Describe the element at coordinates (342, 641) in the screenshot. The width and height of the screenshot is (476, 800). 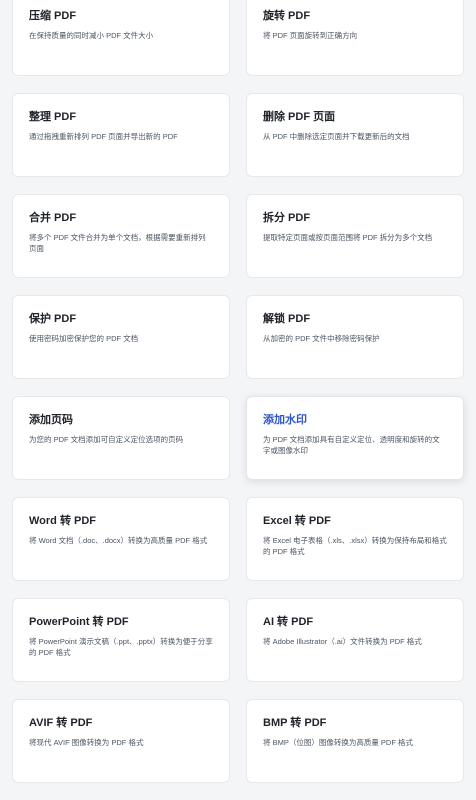
I see `tool-card-description: 将 Adobe Illustrator（.ai）文件转换为 PDF 格式` at that location.